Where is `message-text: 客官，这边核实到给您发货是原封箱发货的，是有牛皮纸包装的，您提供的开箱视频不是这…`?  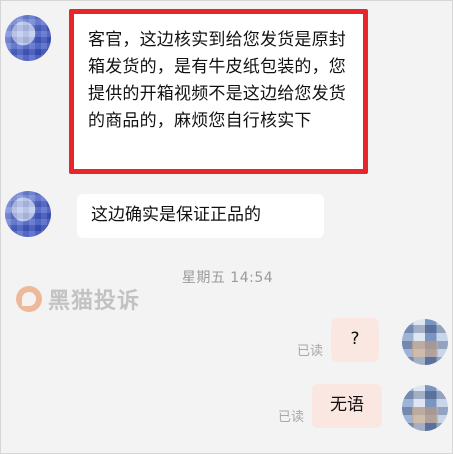
message-text: 客官，这边核实到给您发货是原封箱发货的，是有牛皮纸包装的，您提供的开箱视频不是这… is located at coordinates (217, 80).